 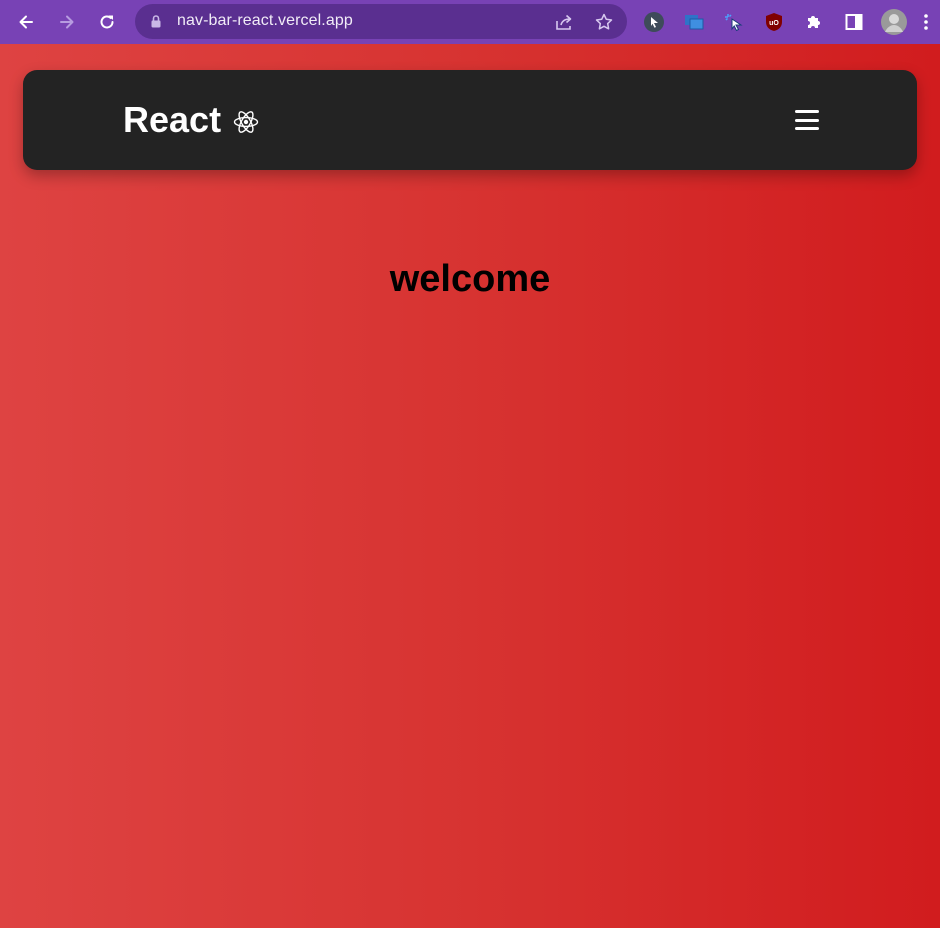 I want to click on share-icon, so click(x=564, y=22).